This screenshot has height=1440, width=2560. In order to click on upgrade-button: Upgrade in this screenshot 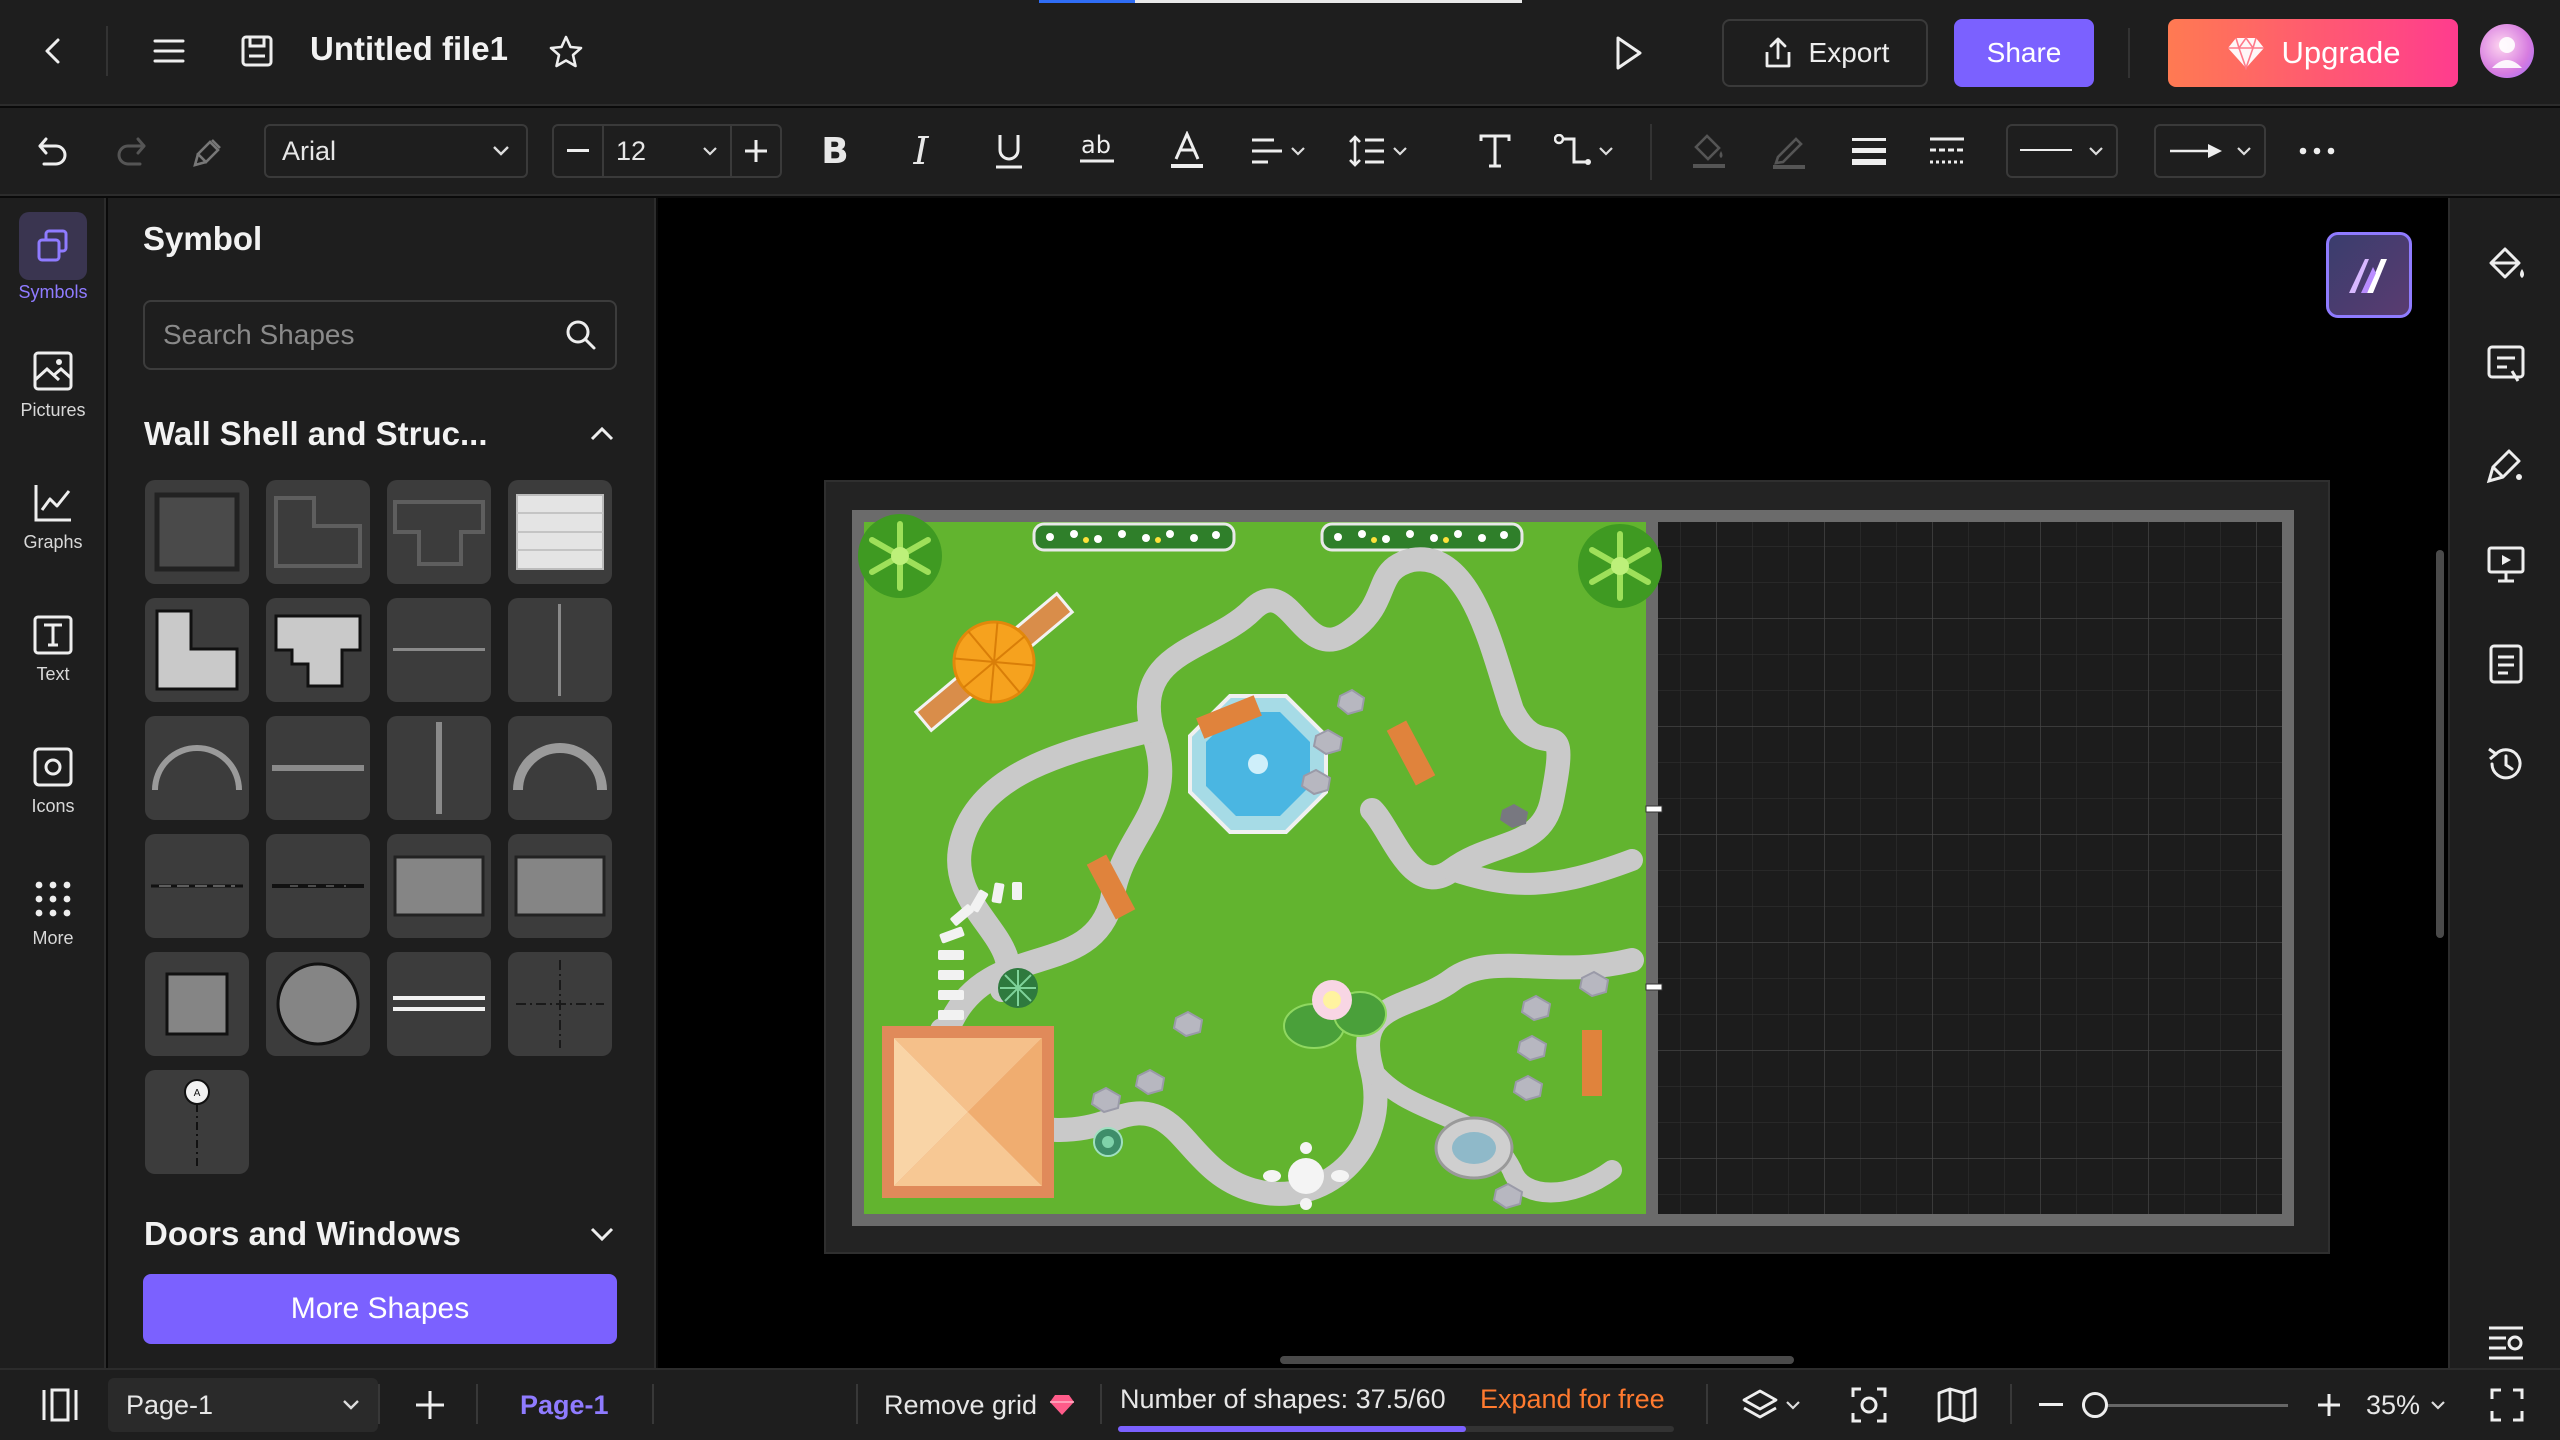, I will do `click(2313, 53)`.